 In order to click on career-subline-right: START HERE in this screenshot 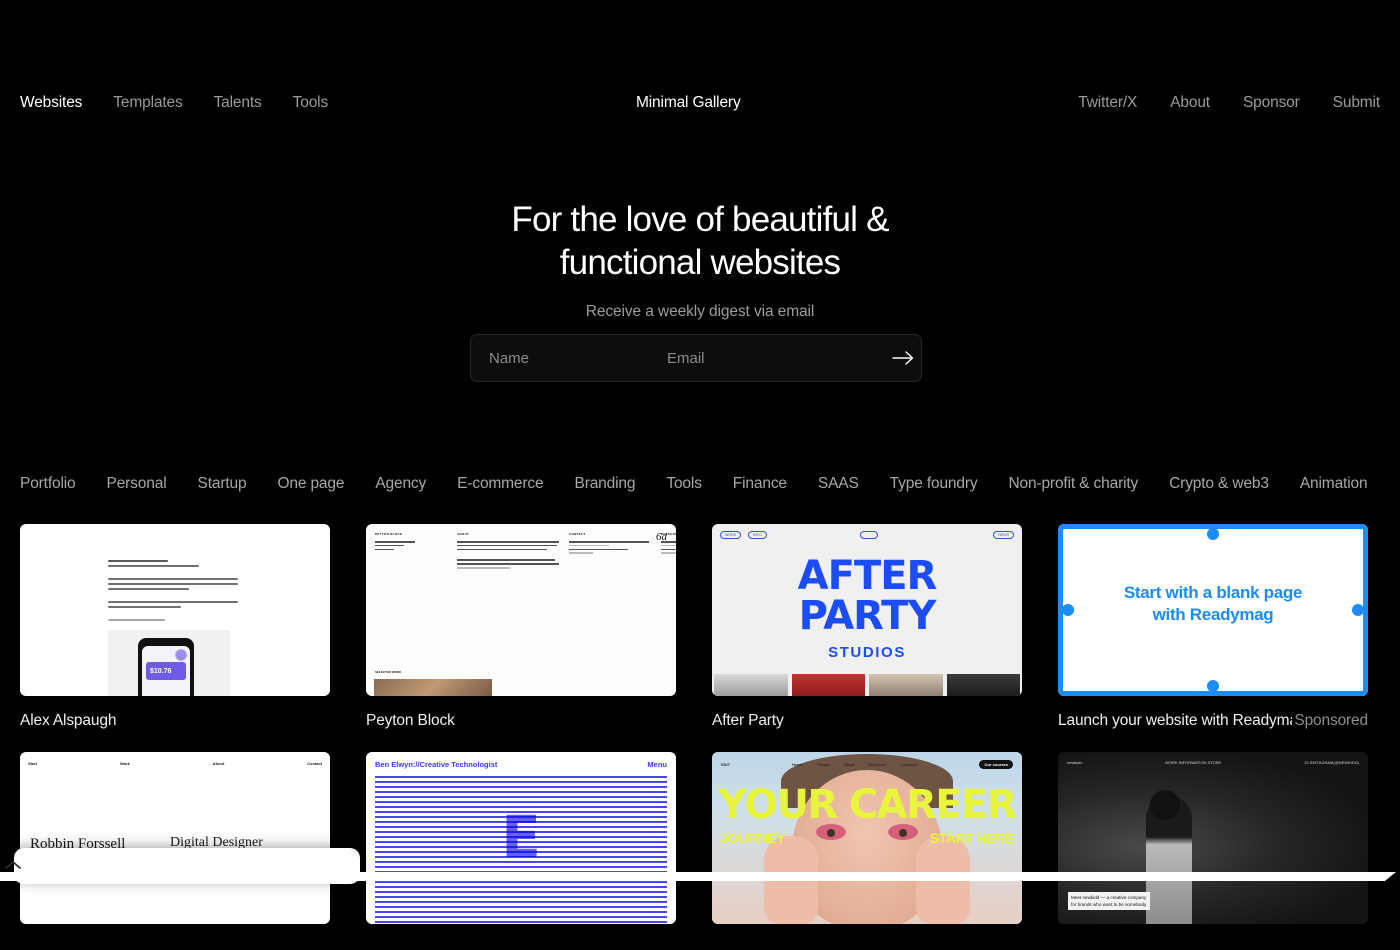, I will do `click(972, 838)`.